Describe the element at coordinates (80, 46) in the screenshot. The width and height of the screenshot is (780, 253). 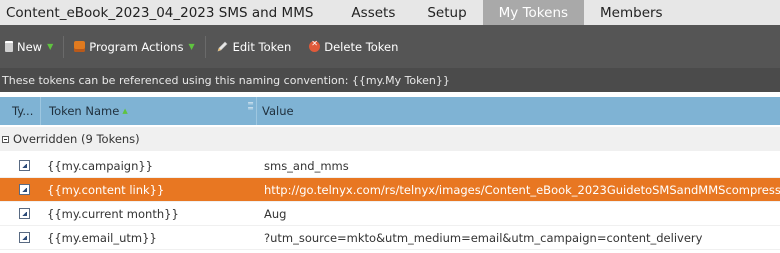
I see `program-icon` at that location.